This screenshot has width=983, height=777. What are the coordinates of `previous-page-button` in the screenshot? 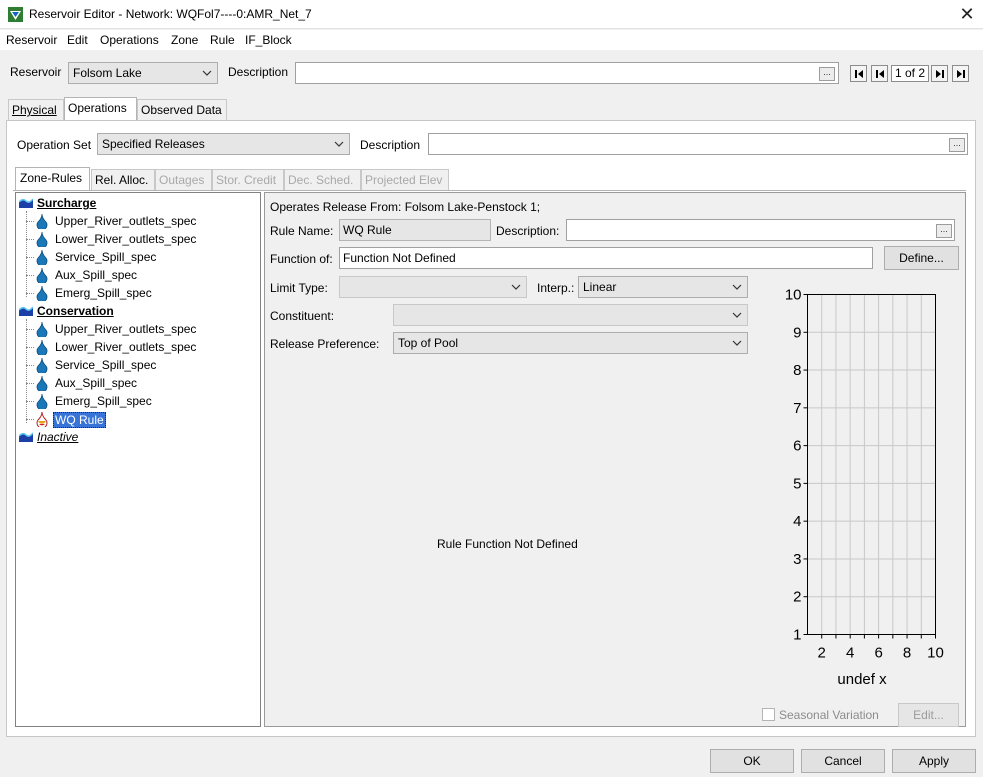 It's located at (879, 73).